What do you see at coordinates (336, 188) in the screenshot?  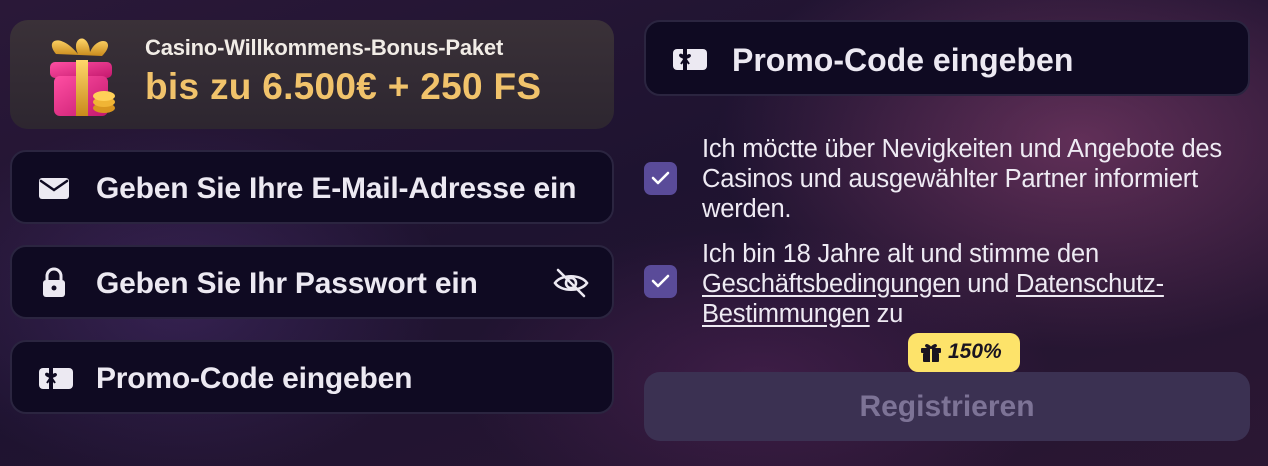 I see `email-placeholder: Geben Sie Ihre E-Mail-Adresse ein` at bounding box center [336, 188].